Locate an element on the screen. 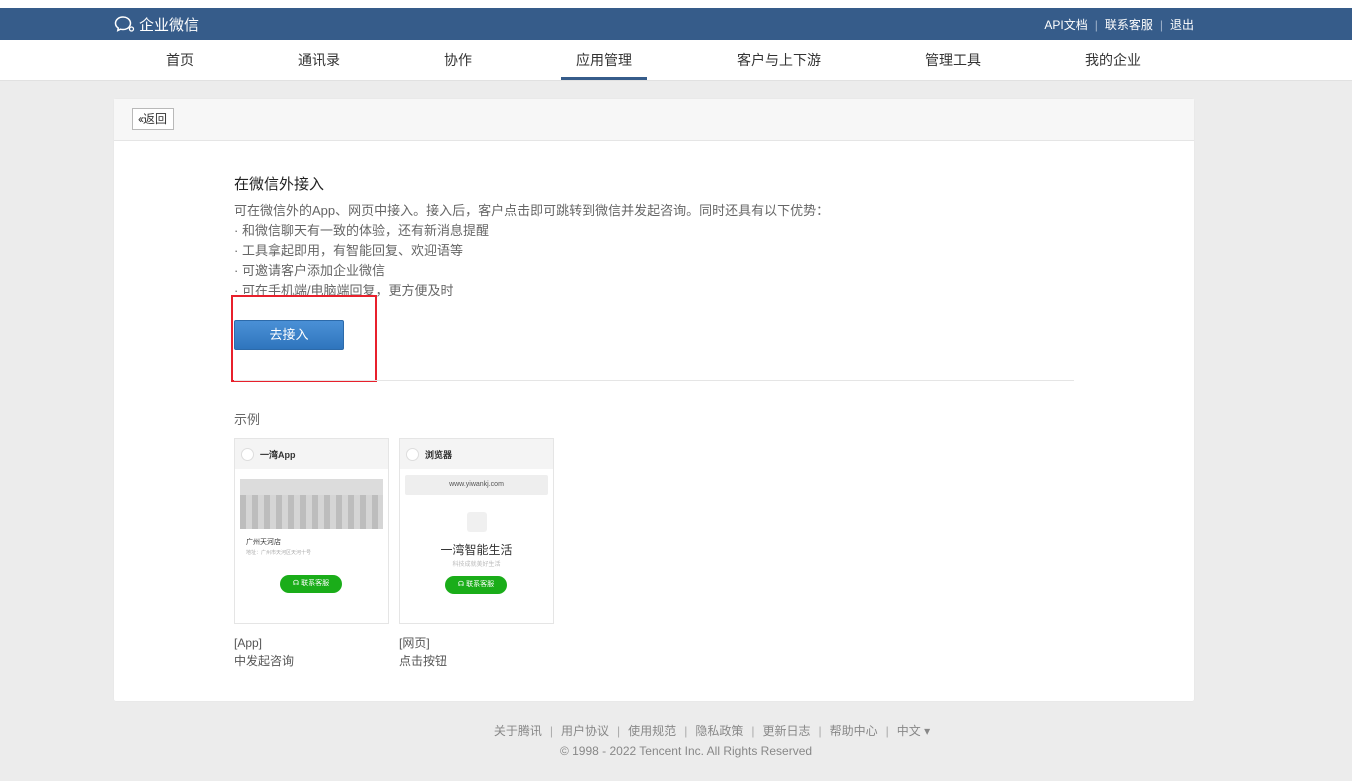  caption-line: [网页] is located at coordinates (414, 643).